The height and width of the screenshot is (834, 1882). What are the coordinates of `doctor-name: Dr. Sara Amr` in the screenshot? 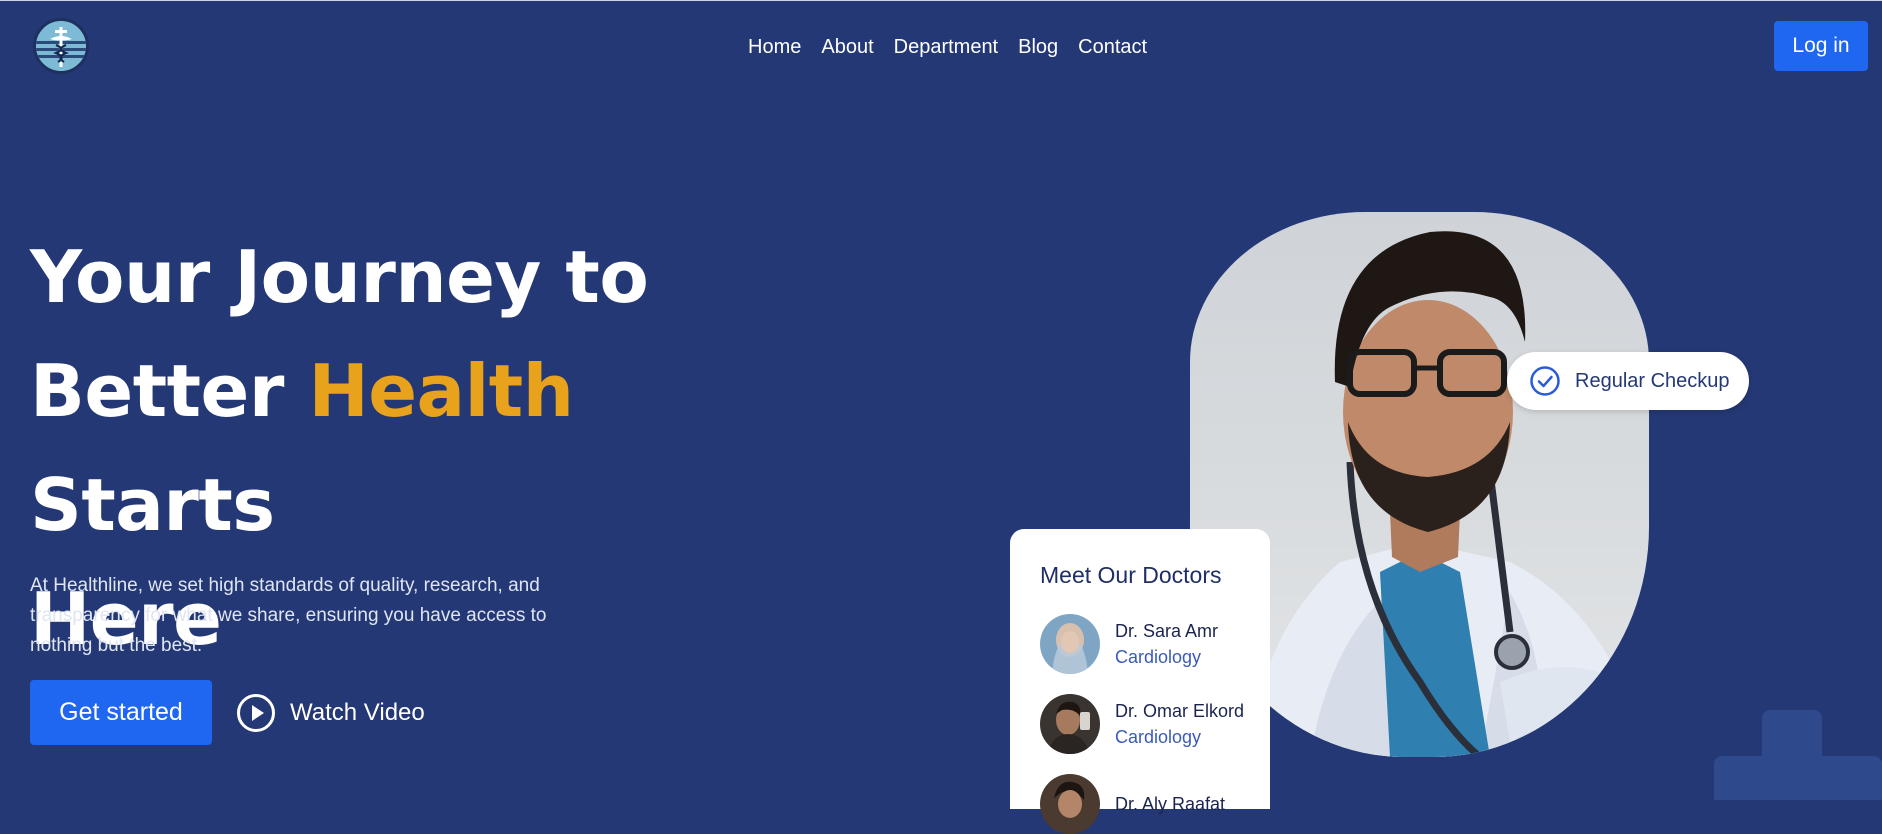 It's located at (1167, 631).